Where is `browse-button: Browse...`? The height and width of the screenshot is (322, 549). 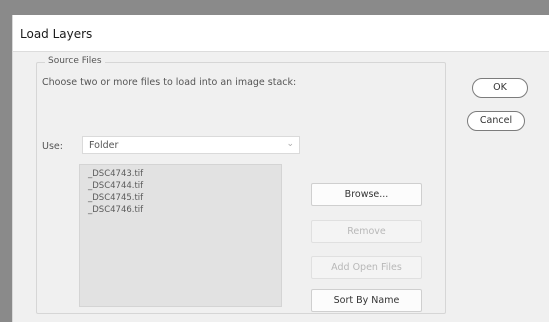 browse-button: Browse... is located at coordinates (366, 194).